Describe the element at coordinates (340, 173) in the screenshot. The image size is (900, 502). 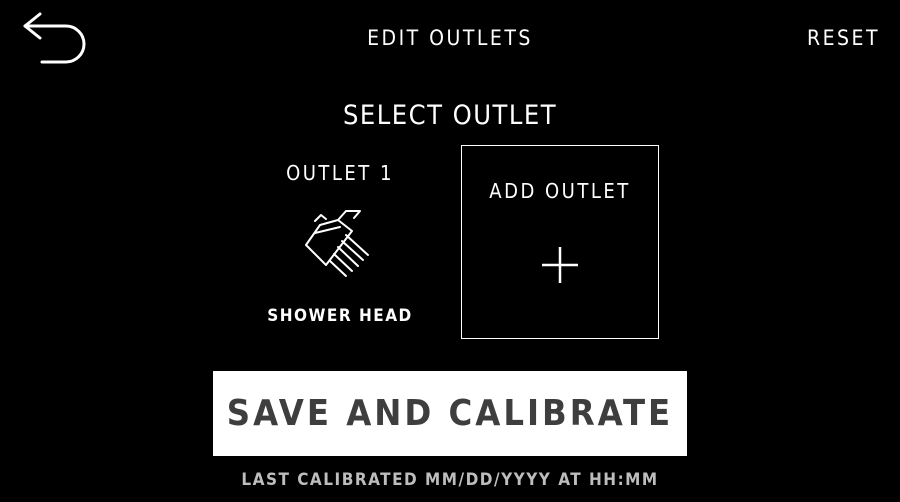
I see `outlet-name: OUTLET 1` at that location.